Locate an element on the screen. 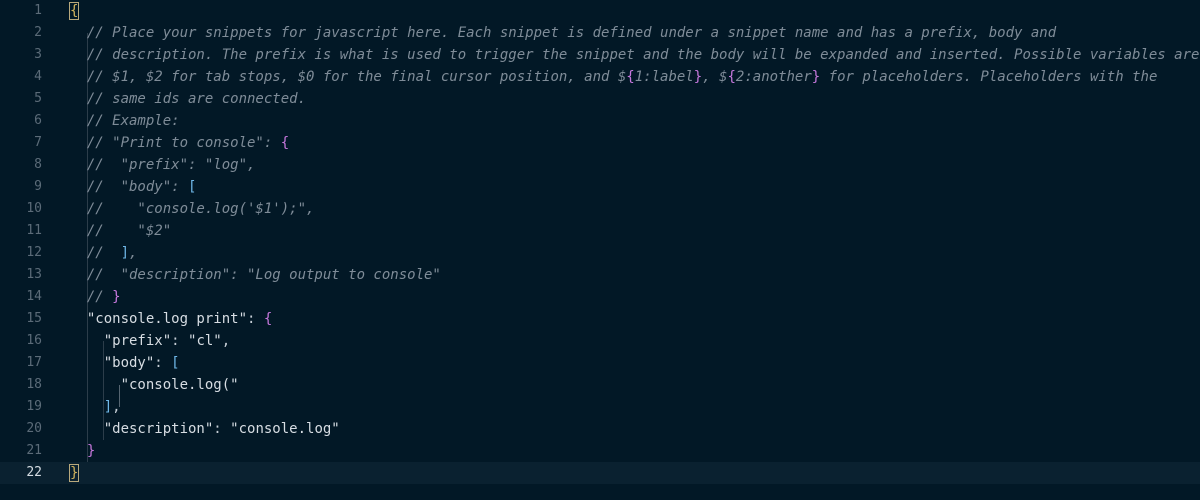  line-content: ], is located at coordinates (95, 407).